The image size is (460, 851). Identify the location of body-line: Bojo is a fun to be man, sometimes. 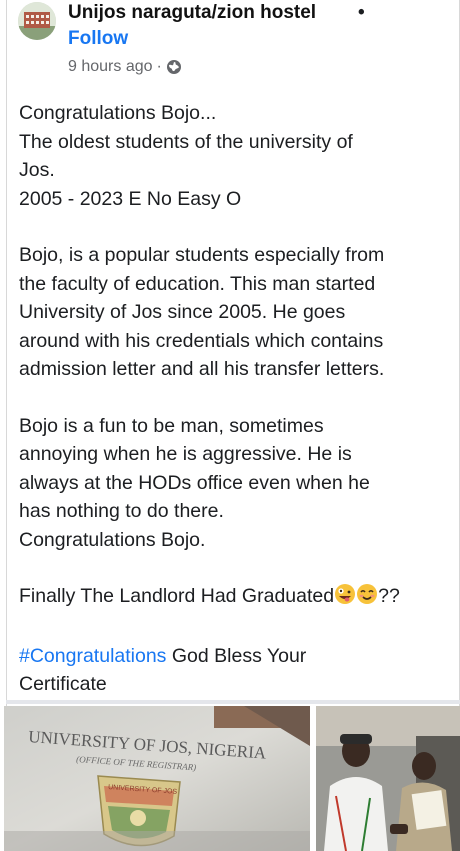
(171, 425).